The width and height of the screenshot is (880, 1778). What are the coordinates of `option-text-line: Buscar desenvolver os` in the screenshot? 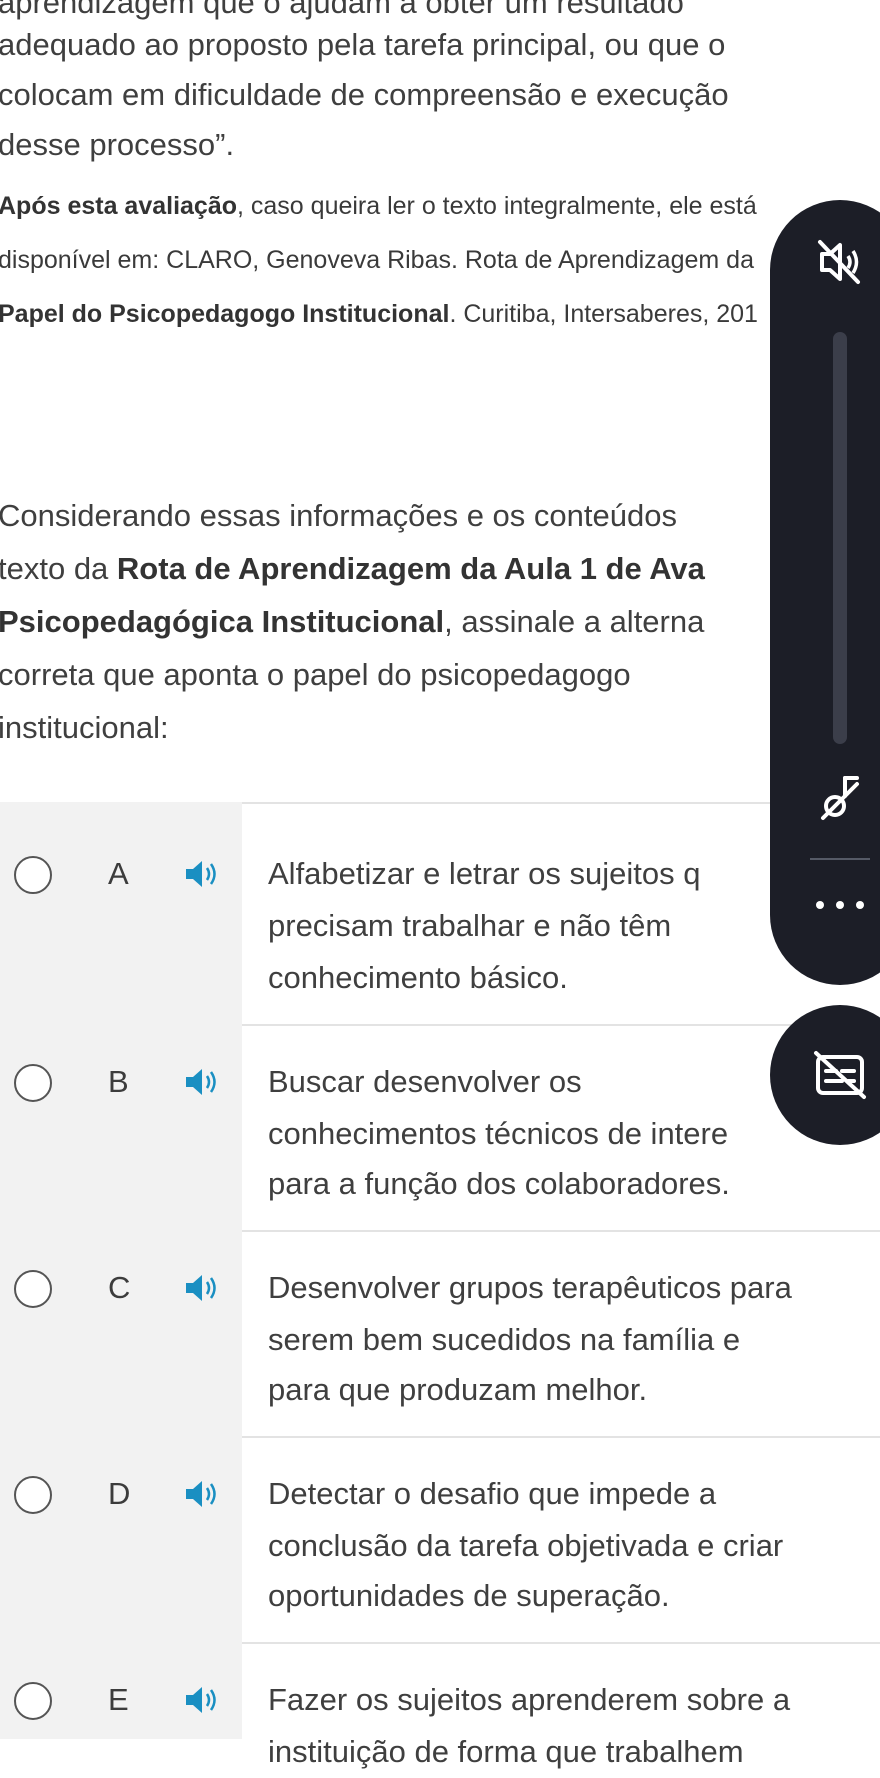 It's located at (425, 1081).